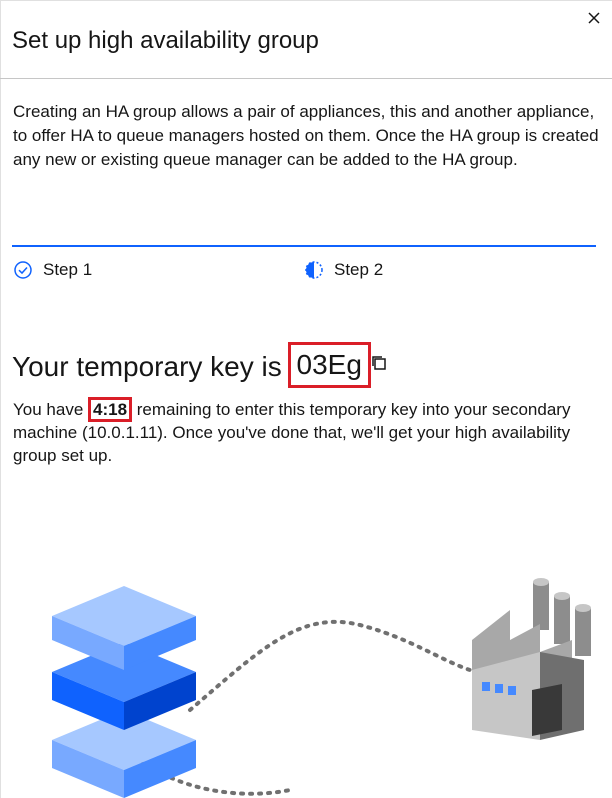  Describe the element at coordinates (110, 409) in the screenshot. I see `countdown-timer: 4:18` at that location.